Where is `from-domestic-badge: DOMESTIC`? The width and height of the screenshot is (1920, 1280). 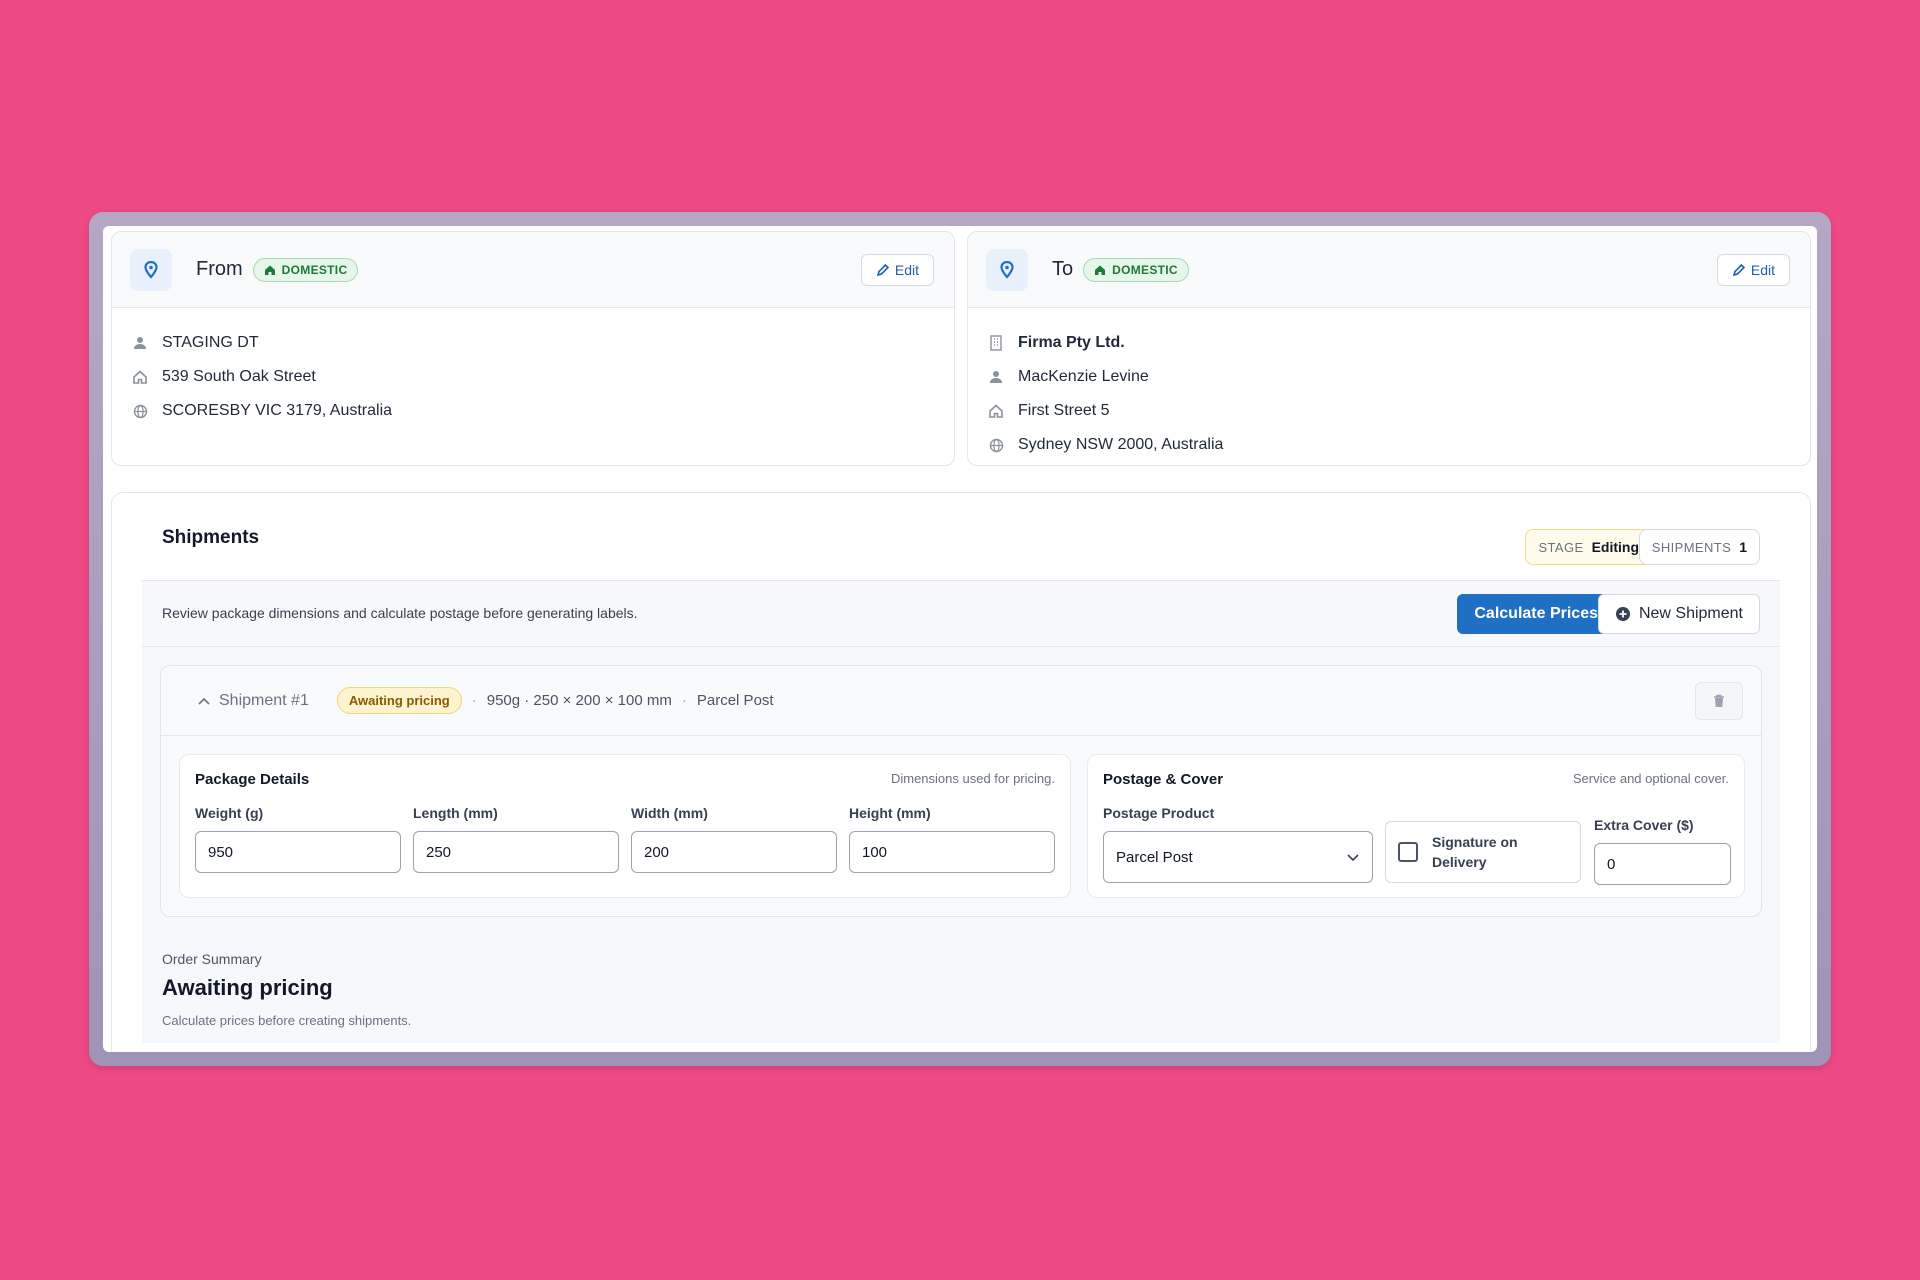 from-domestic-badge: DOMESTIC is located at coordinates (305, 269).